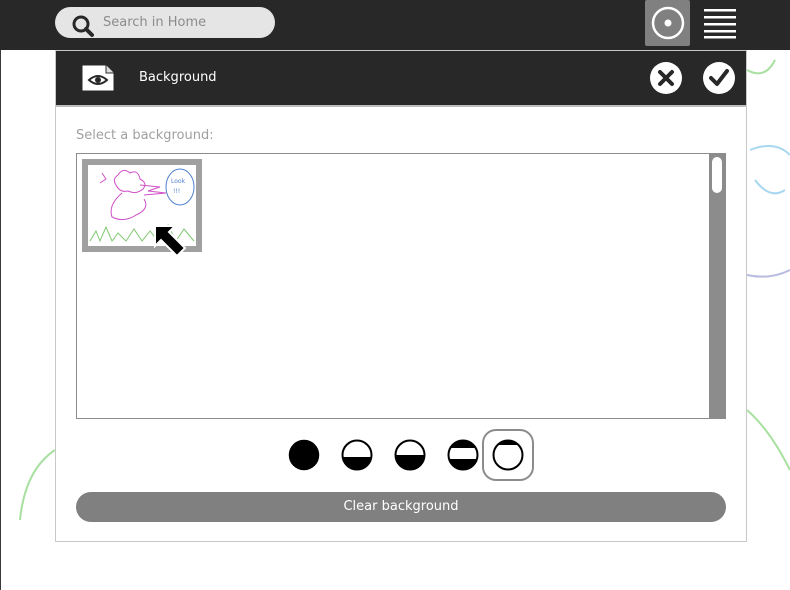 The width and height of the screenshot is (790, 590). I want to click on opacity-0-button, so click(508, 455).